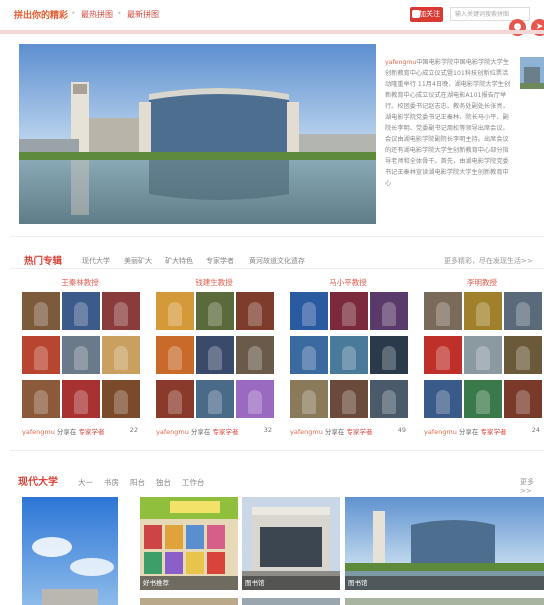 The width and height of the screenshot is (544, 605). What do you see at coordinates (38, 482) in the screenshot?
I see `modern-university-title: 现代大学` at bounding box center [38, 482].